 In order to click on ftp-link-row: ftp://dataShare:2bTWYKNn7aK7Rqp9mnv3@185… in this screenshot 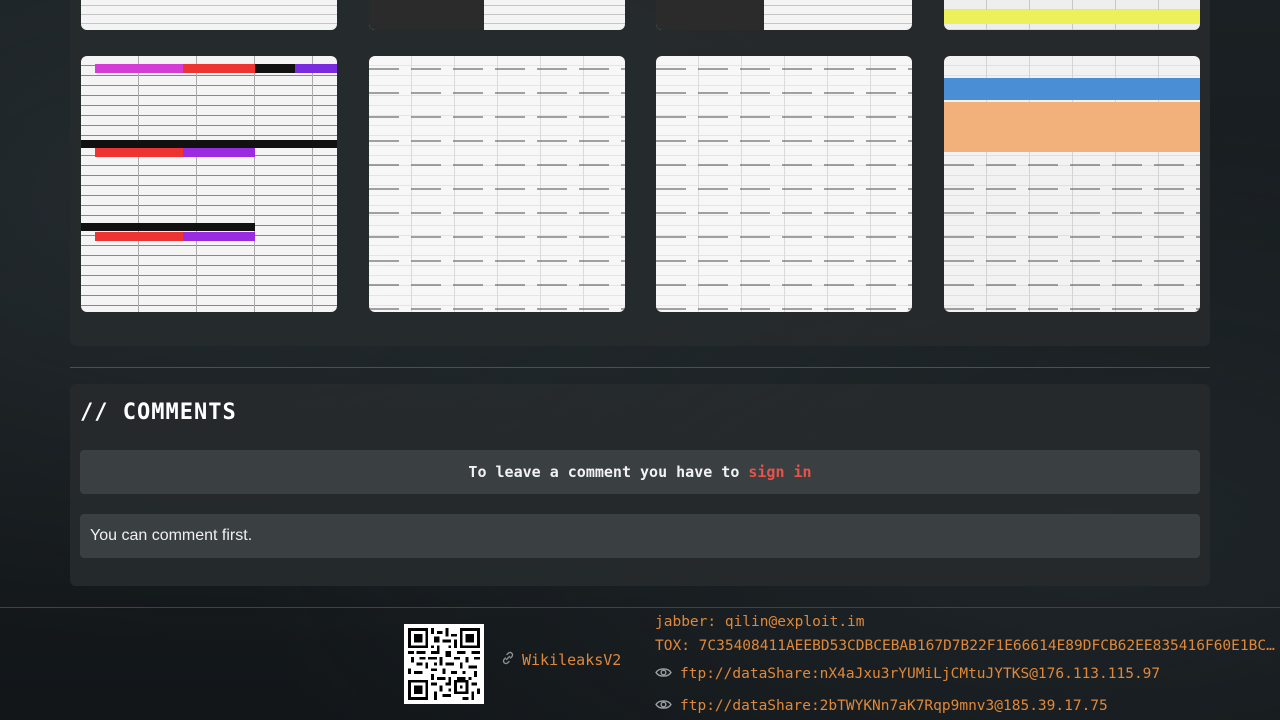, I will do `click(965, 705)`.